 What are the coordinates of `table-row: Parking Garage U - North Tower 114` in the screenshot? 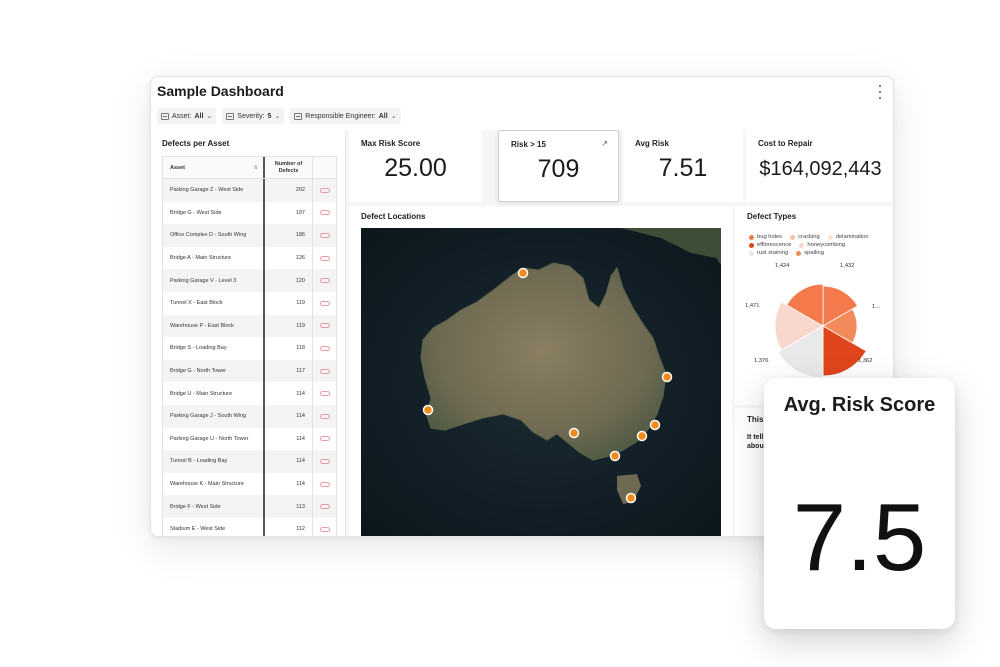 It's located at (249, 439).